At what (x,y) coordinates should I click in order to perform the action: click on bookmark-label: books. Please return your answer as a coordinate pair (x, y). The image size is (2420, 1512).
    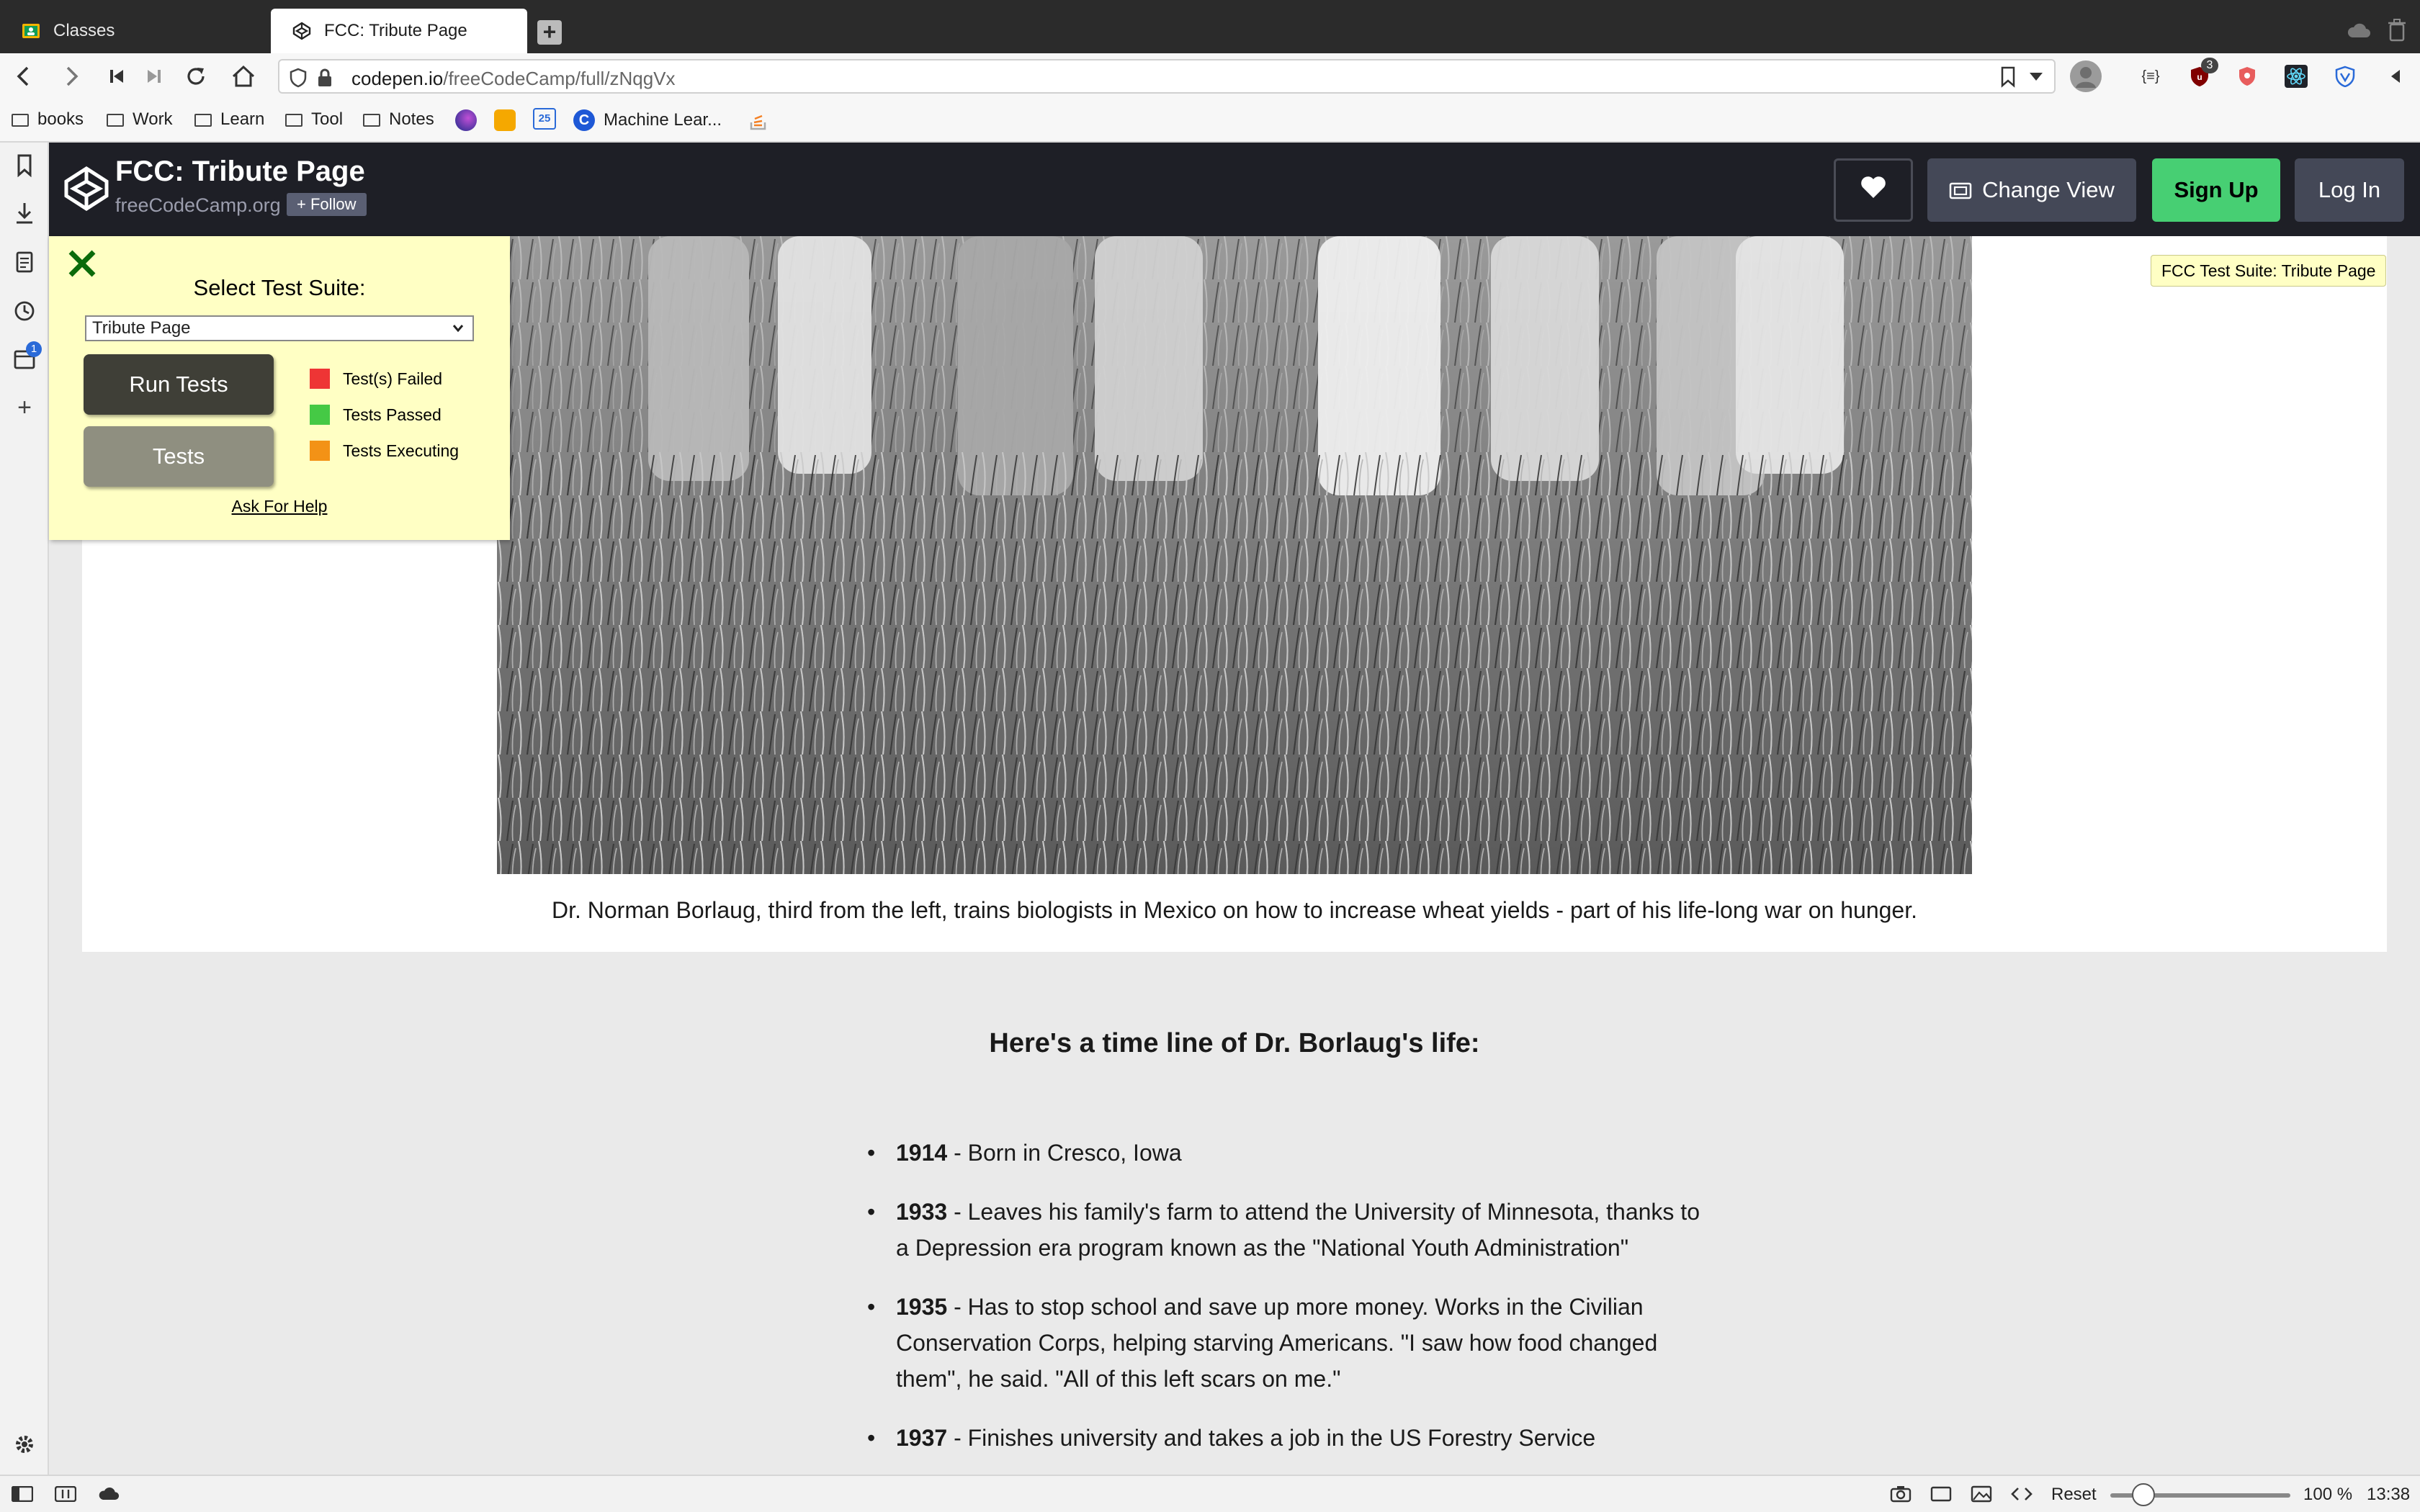
    Looking at the image, I should click on (60, 119).